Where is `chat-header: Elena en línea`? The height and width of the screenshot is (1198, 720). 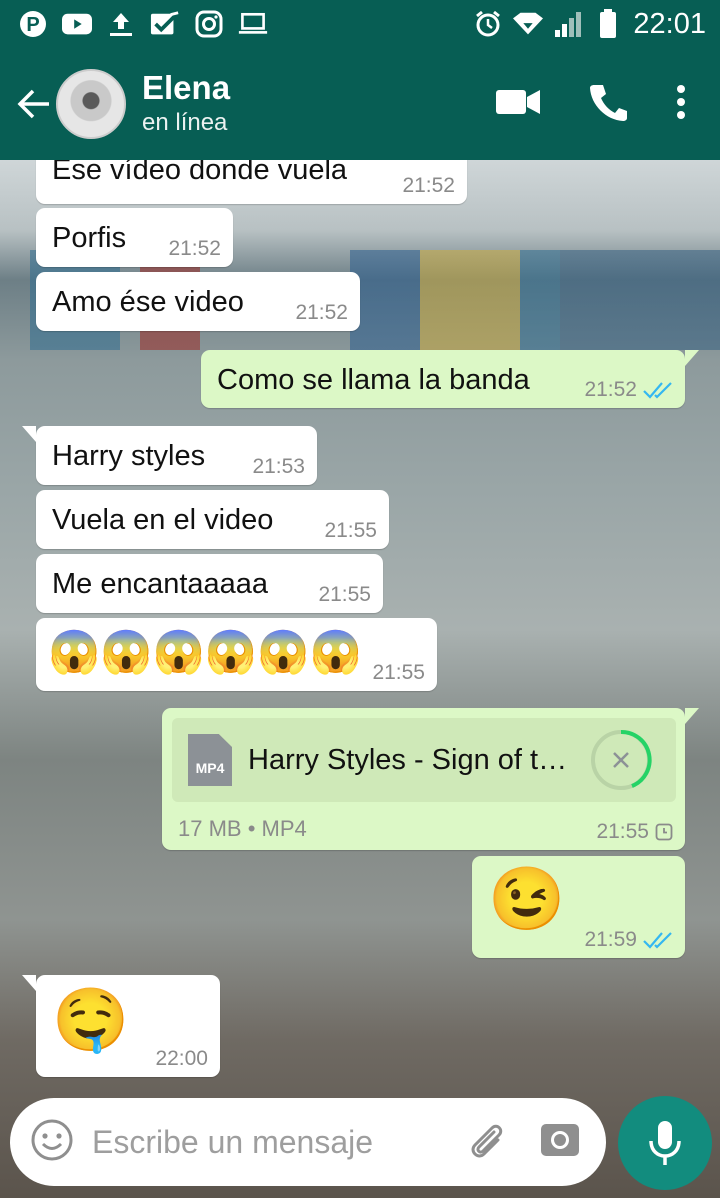 chat-header: Elena en línea is located at coordinates (360, 104).